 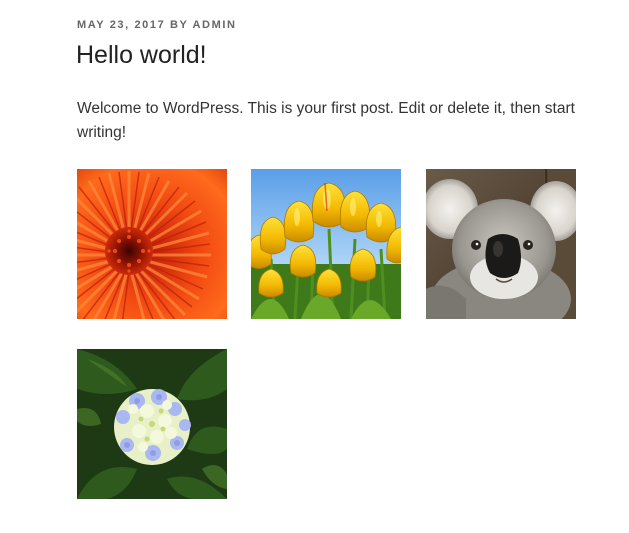 I want to click on entry-meta: MAY 23, 2017 BY ADMIN, so click(x=157, y=25).